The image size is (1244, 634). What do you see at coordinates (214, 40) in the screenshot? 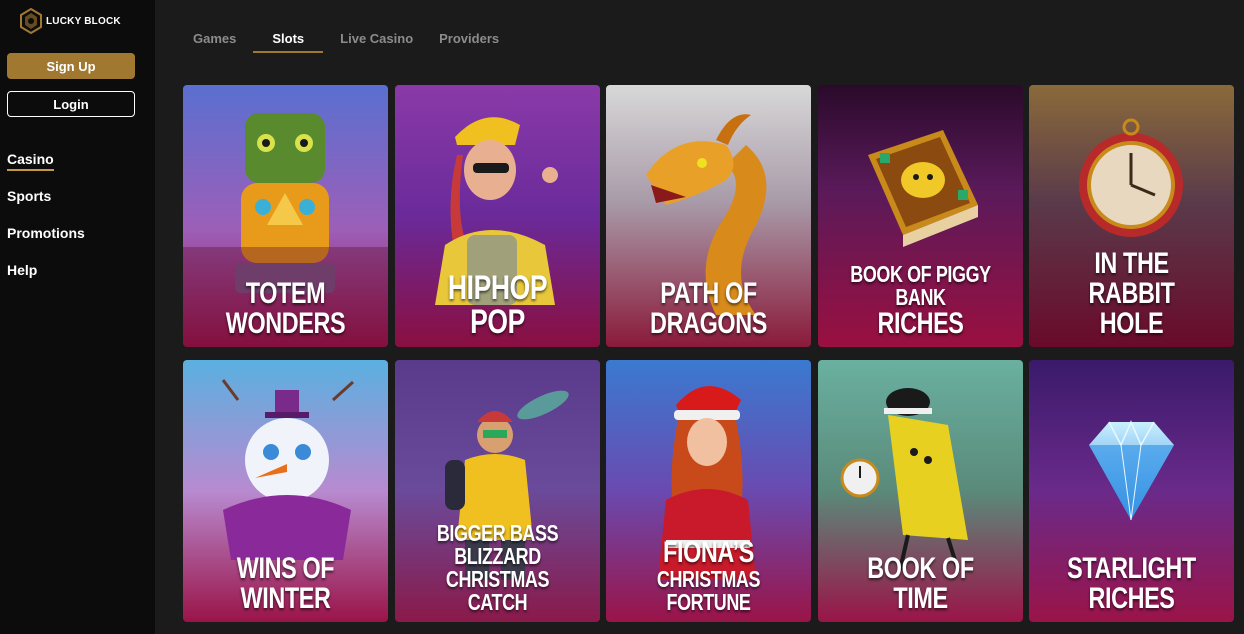
I see `tab-games: Games` at bounding box center [214, 40].